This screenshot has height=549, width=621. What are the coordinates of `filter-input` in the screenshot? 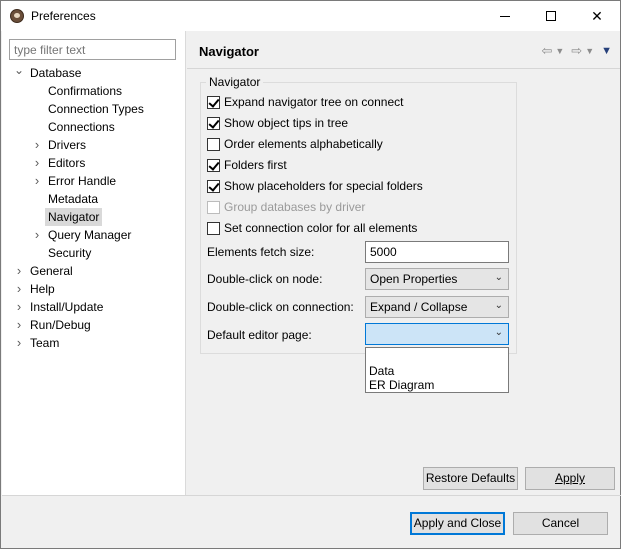 It's located at (92, 49).